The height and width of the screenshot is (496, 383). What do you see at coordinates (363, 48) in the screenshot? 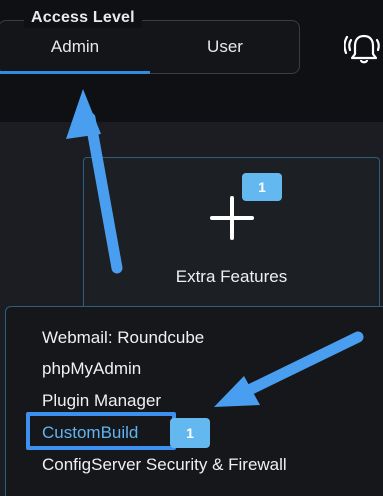
I see `bell-alert-icon` at bounding box center [363, 48].